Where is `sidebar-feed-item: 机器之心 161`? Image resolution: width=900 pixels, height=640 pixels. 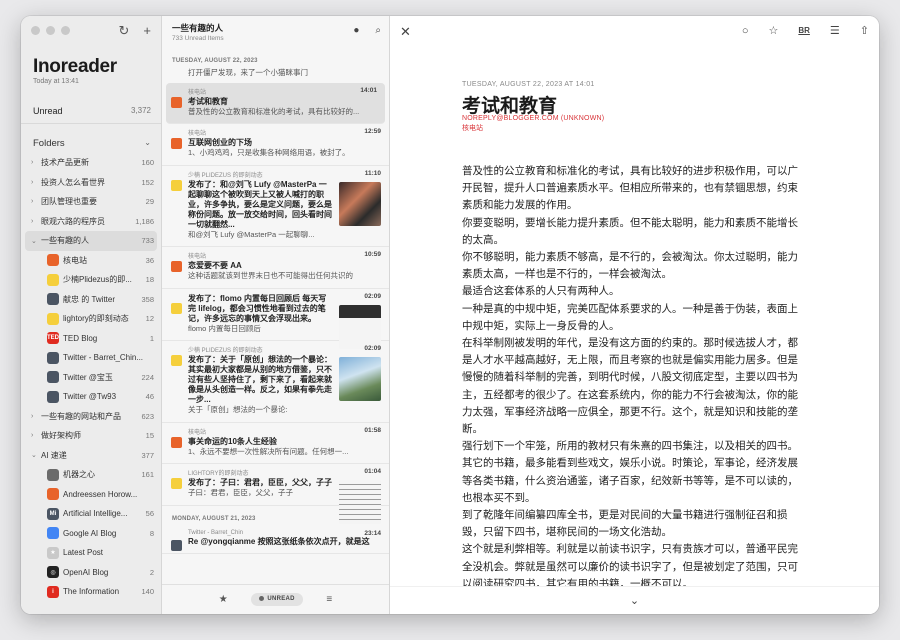 sidebar-feed-item: 机器之心 161 is located at coordinates (91, 475).